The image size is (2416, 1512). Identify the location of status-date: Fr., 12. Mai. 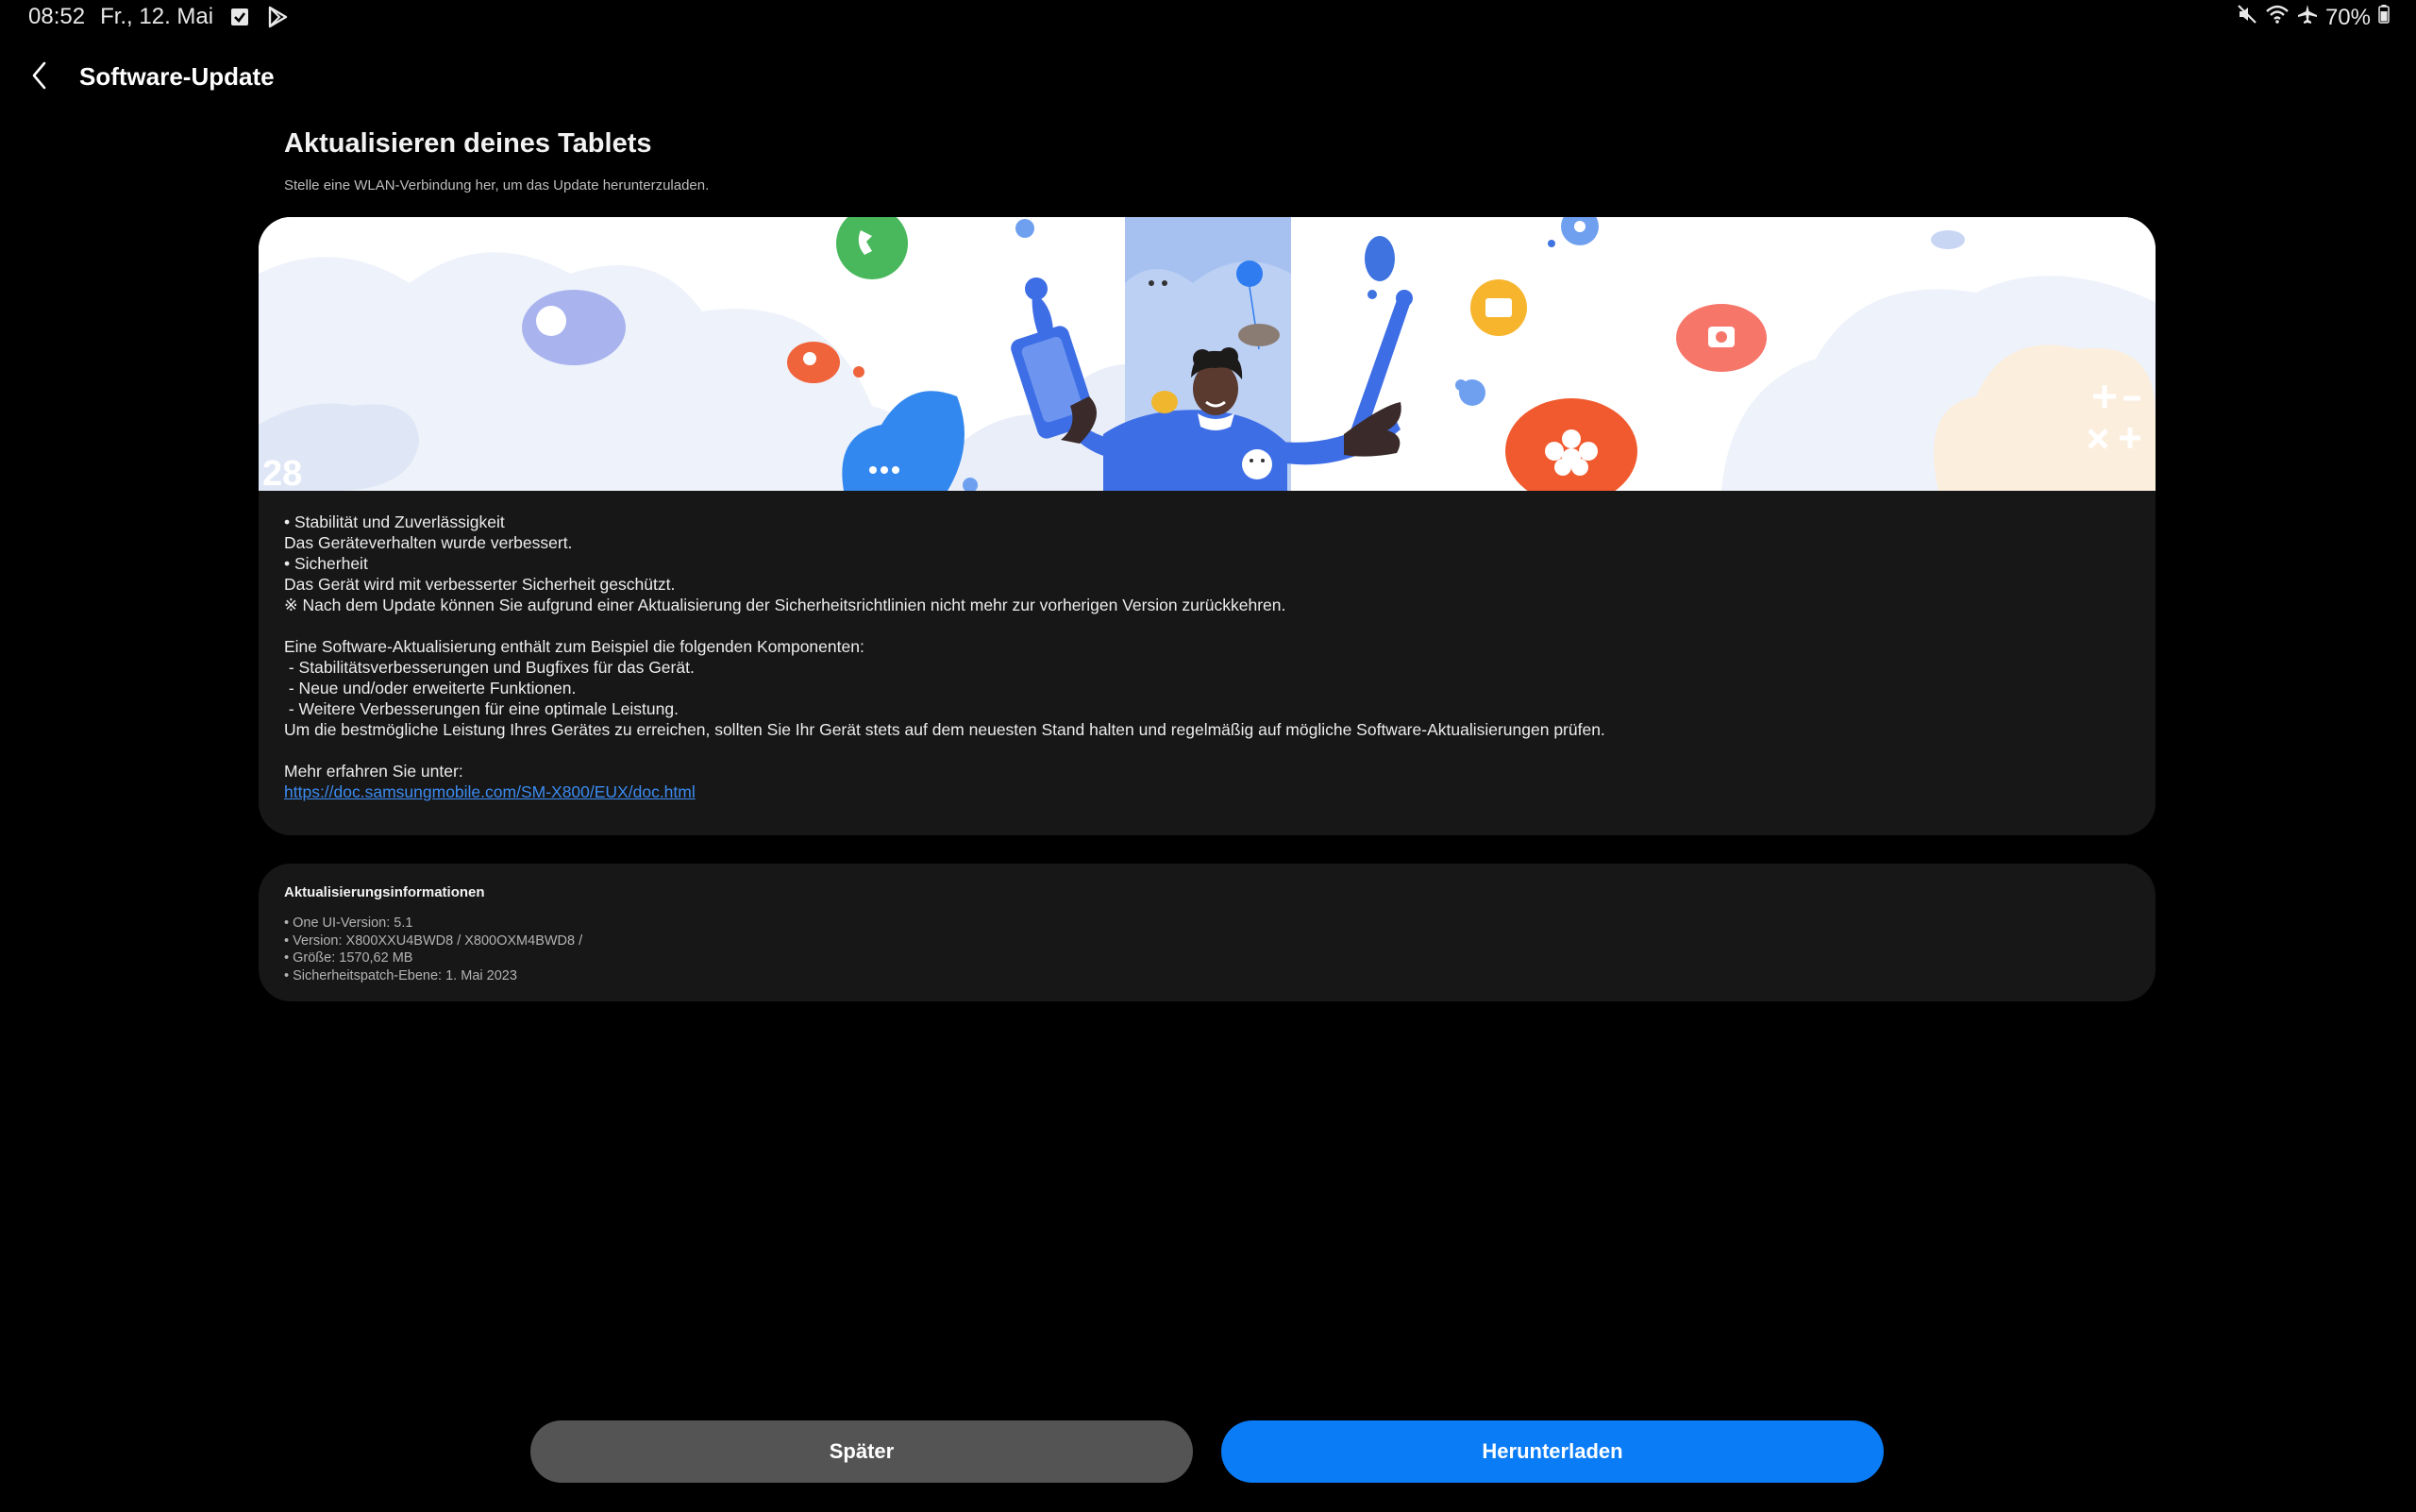
(157, 16).